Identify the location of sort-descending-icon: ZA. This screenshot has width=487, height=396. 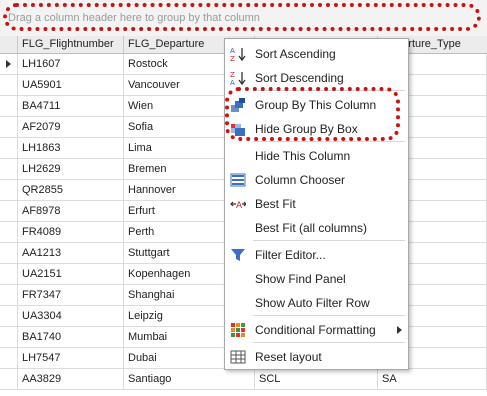
(238, 78).